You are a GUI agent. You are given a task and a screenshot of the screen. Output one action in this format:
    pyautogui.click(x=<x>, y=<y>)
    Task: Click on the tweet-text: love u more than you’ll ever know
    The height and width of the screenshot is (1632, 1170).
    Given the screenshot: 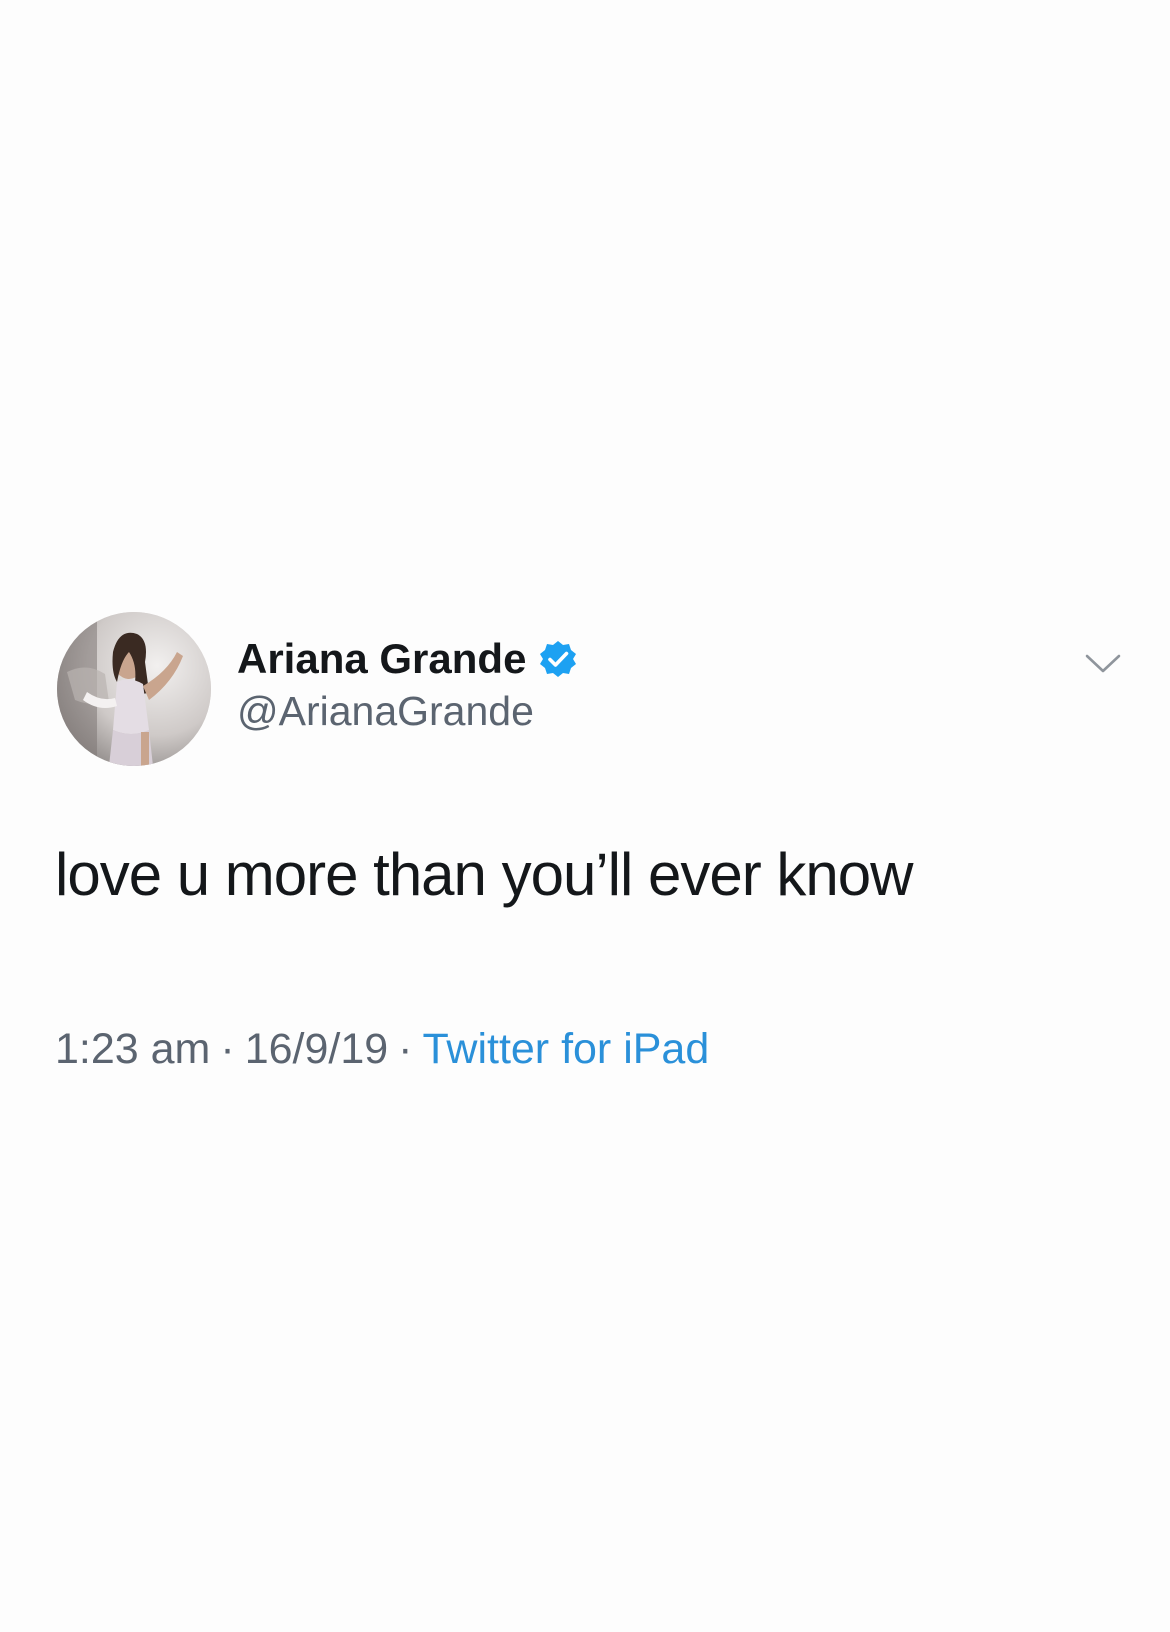 What is the action you would take?
    pyautogui.click(x=484, y=874)
    